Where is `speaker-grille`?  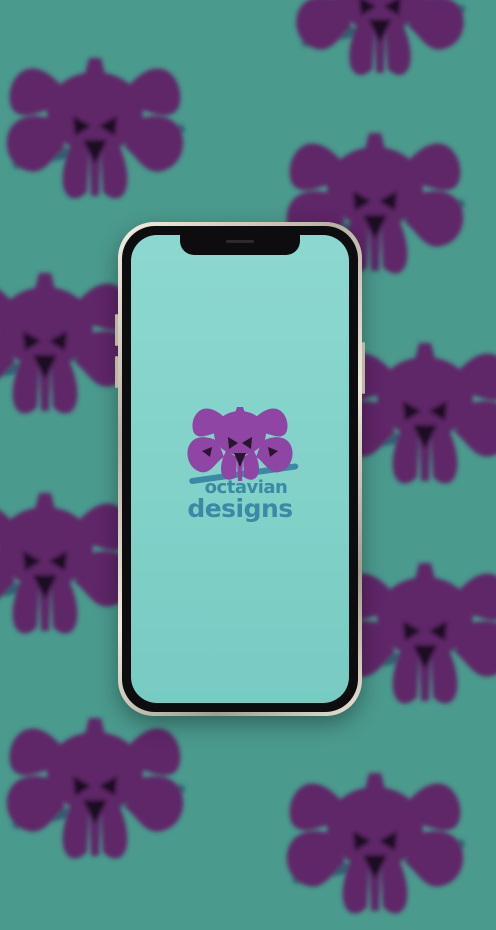
speaker-grille is located at coordinates (240, 241).